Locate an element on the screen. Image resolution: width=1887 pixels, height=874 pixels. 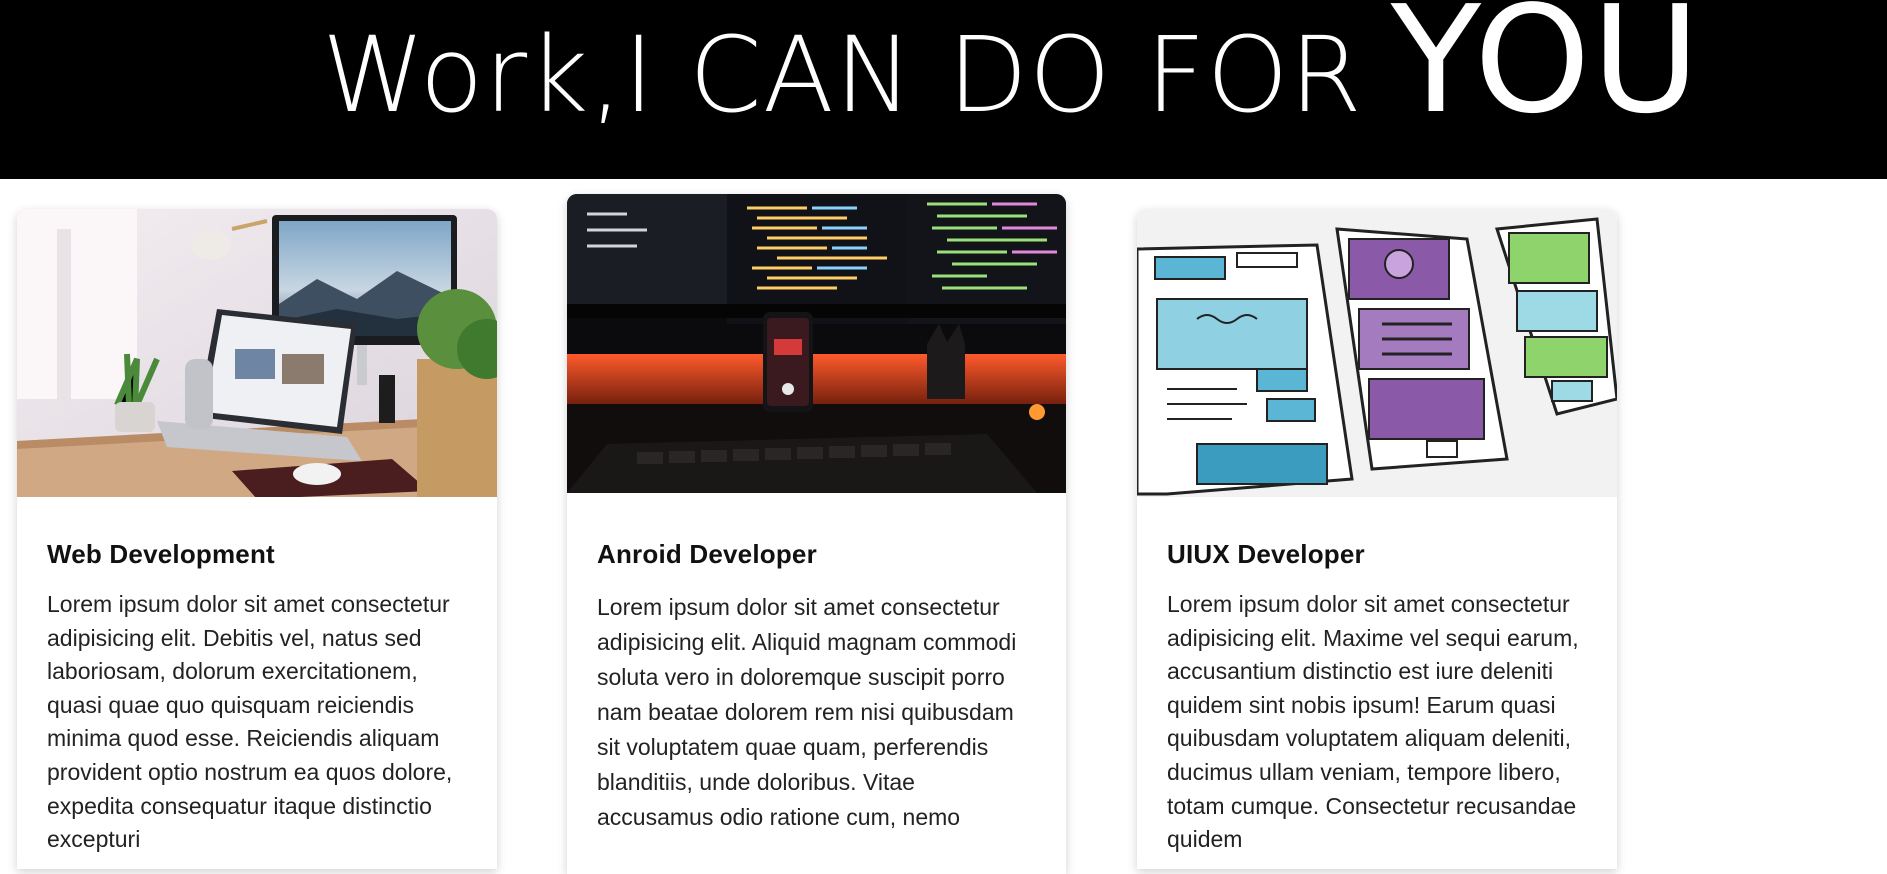
hero-title-main: Work,I CAN DO FOR is located at coordinates (842, 75).